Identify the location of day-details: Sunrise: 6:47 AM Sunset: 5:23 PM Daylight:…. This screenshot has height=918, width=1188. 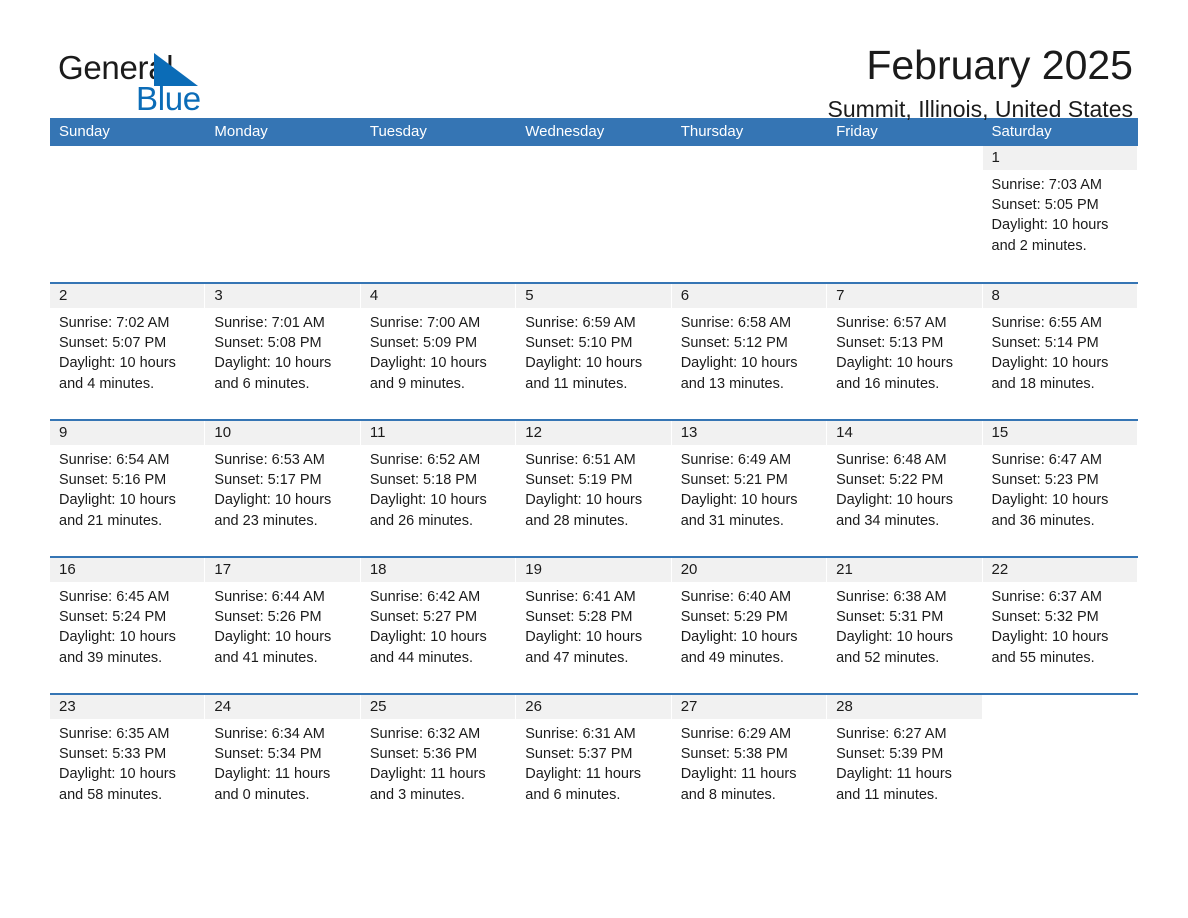
(1060, 488).